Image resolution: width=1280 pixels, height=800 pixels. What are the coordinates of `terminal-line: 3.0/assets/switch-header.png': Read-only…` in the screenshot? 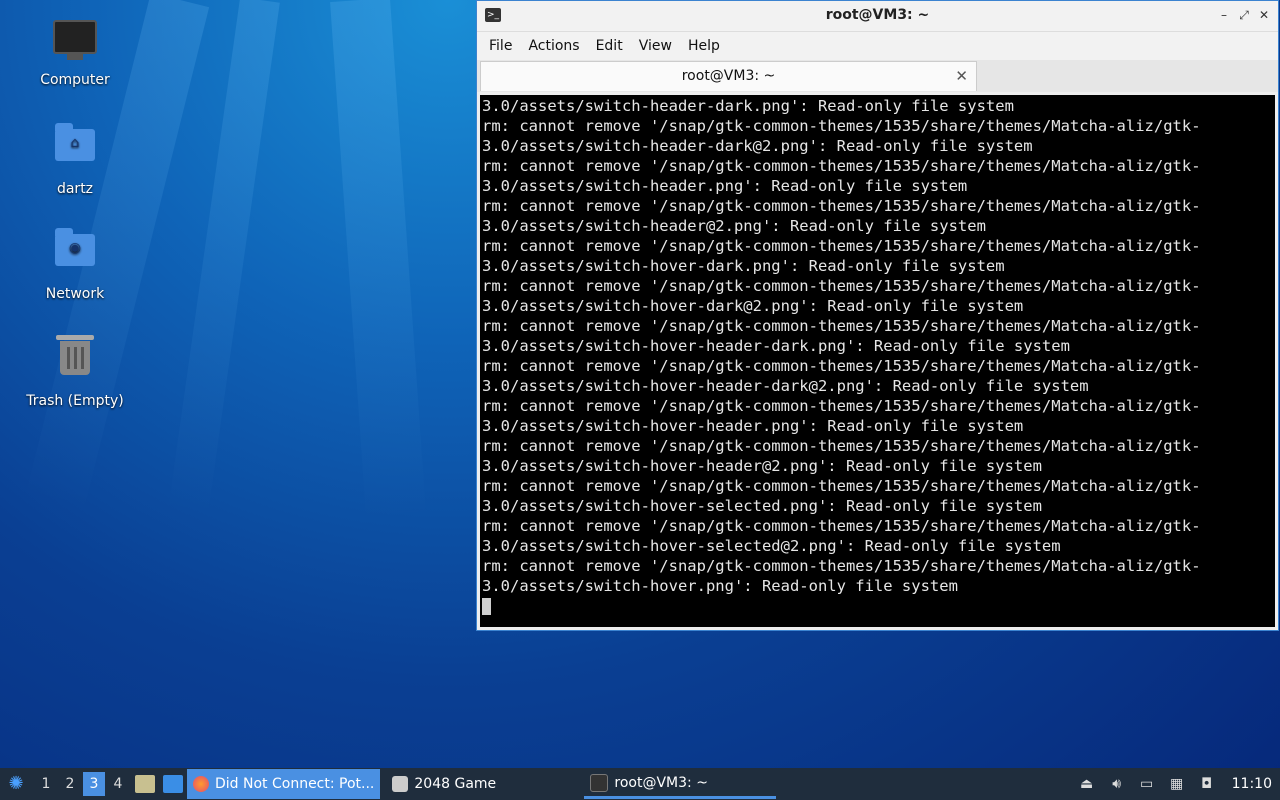 It's located at (725, 186).